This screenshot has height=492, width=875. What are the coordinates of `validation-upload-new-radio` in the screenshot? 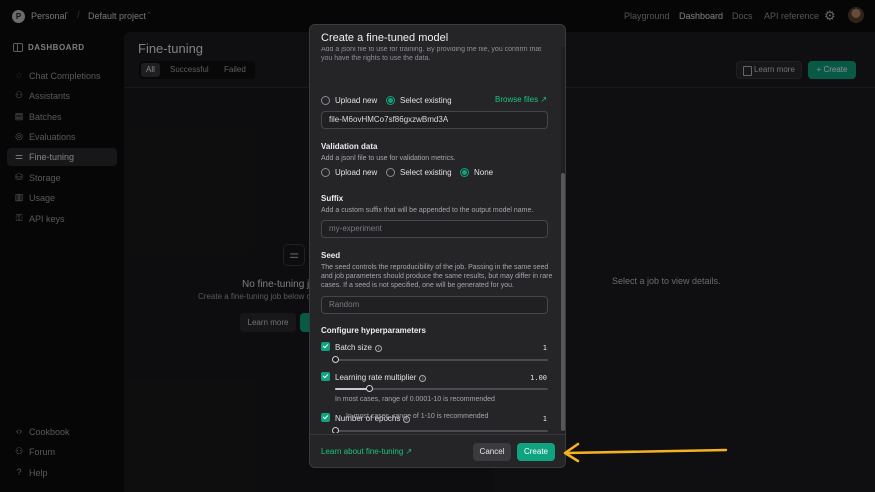 It's located at (325, 172).